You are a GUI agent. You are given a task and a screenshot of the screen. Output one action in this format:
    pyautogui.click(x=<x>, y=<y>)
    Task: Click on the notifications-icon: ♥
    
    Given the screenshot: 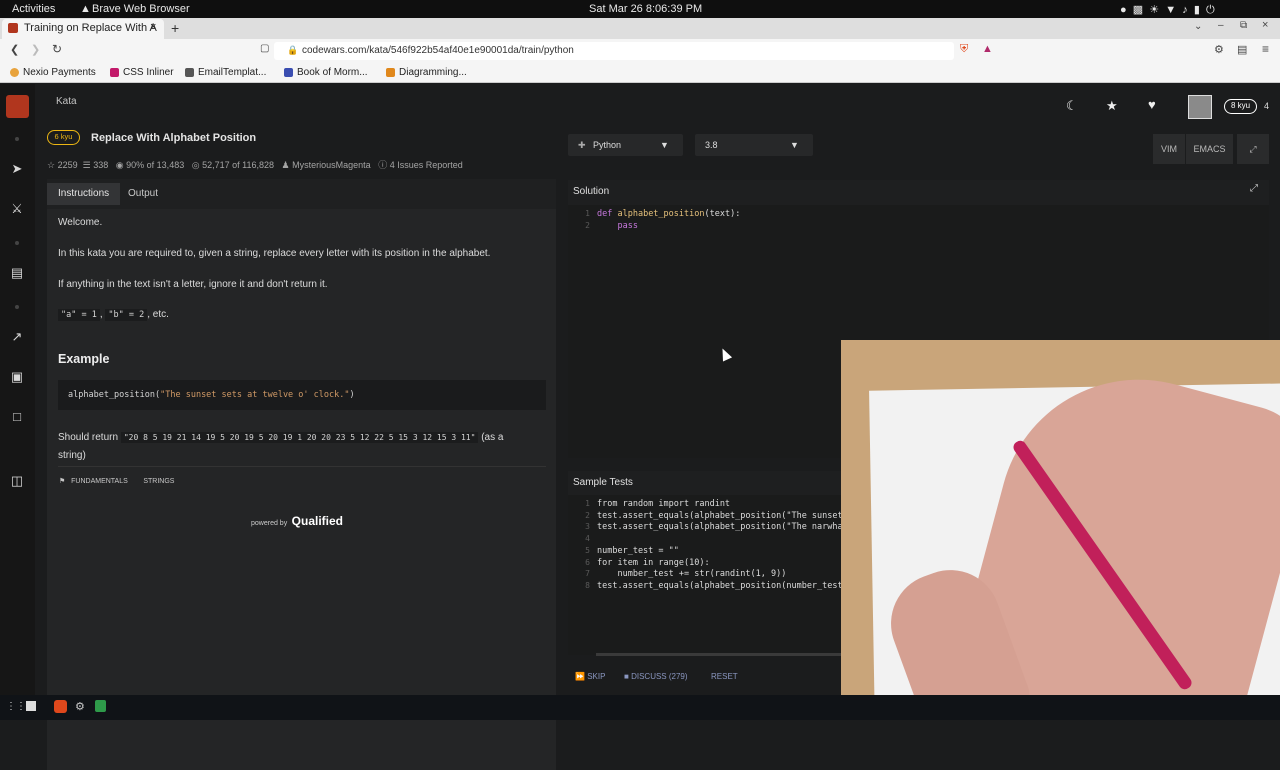 What is the action you would take?
    pyautogui.click(x=1152, y=104)
    